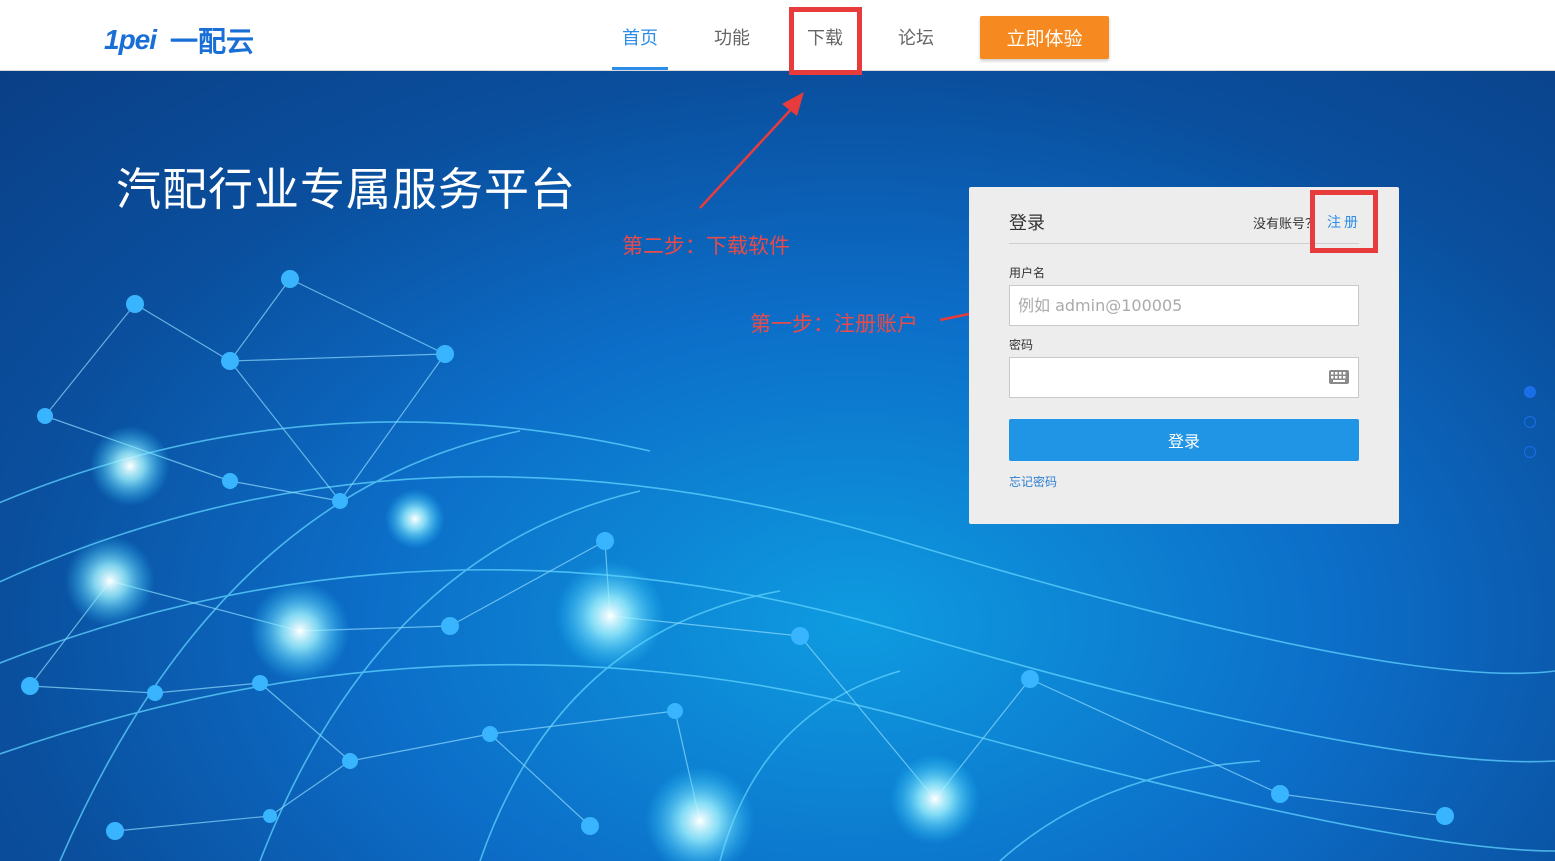 The width and height of the screenshot is (1555, 861). What do you see at coordinates (1184, 243) in the screenshot?
I see `login-divider` at bounding box center [1184, 243].